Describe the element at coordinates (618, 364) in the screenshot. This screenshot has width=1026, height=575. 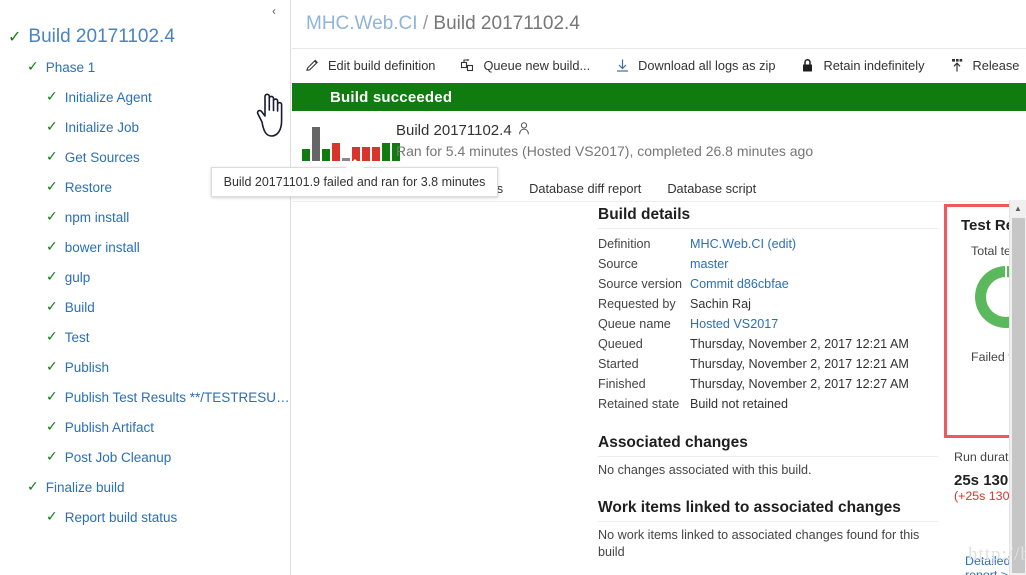
I see `build-detail-key: Started` at that location.